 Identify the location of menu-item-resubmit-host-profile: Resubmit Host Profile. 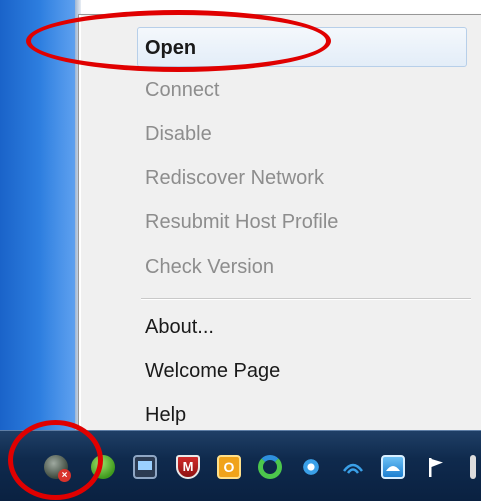
(242, 222).